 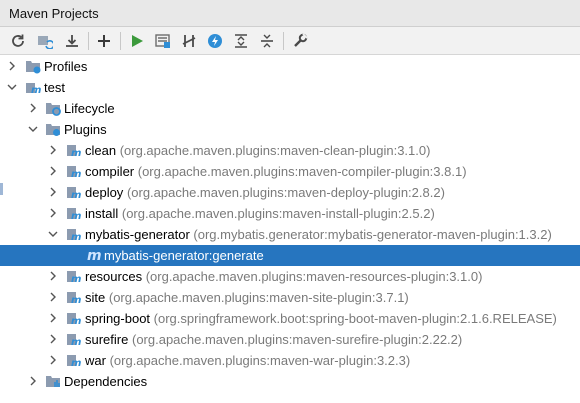 What do you see at coordinates (189, 41) in the screenshot?
I see `toggle-offline-icon` at bounding box center [189, 41].